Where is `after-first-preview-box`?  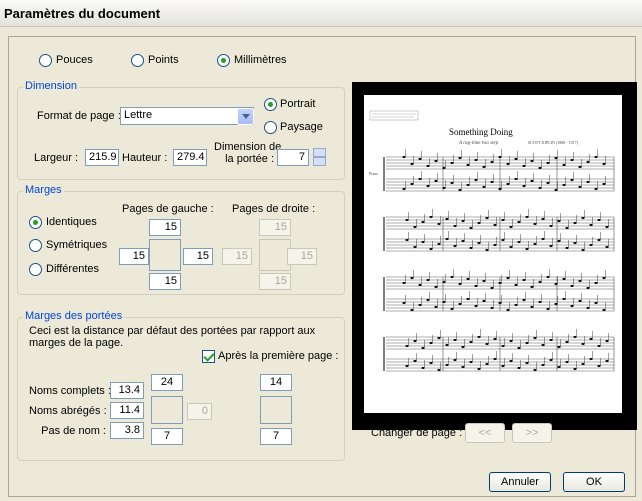
after-first-preview-box is located at coordinates (276, 410).